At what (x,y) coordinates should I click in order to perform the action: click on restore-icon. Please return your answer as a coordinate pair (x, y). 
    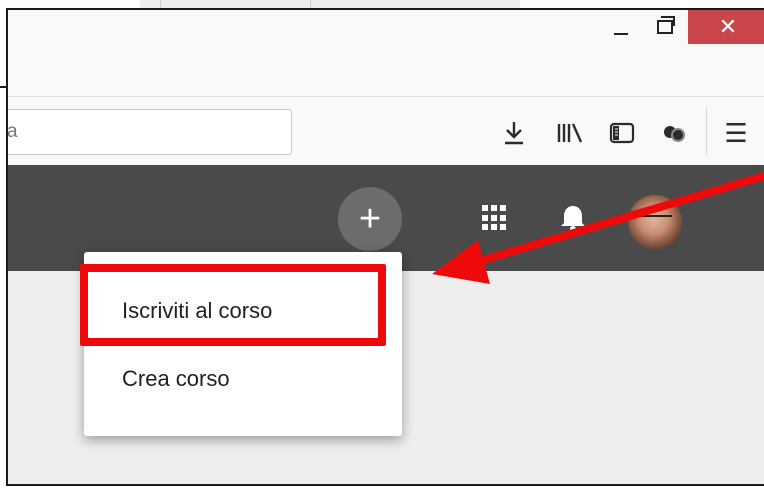
    Looking at the image, I should click on (666, 25).